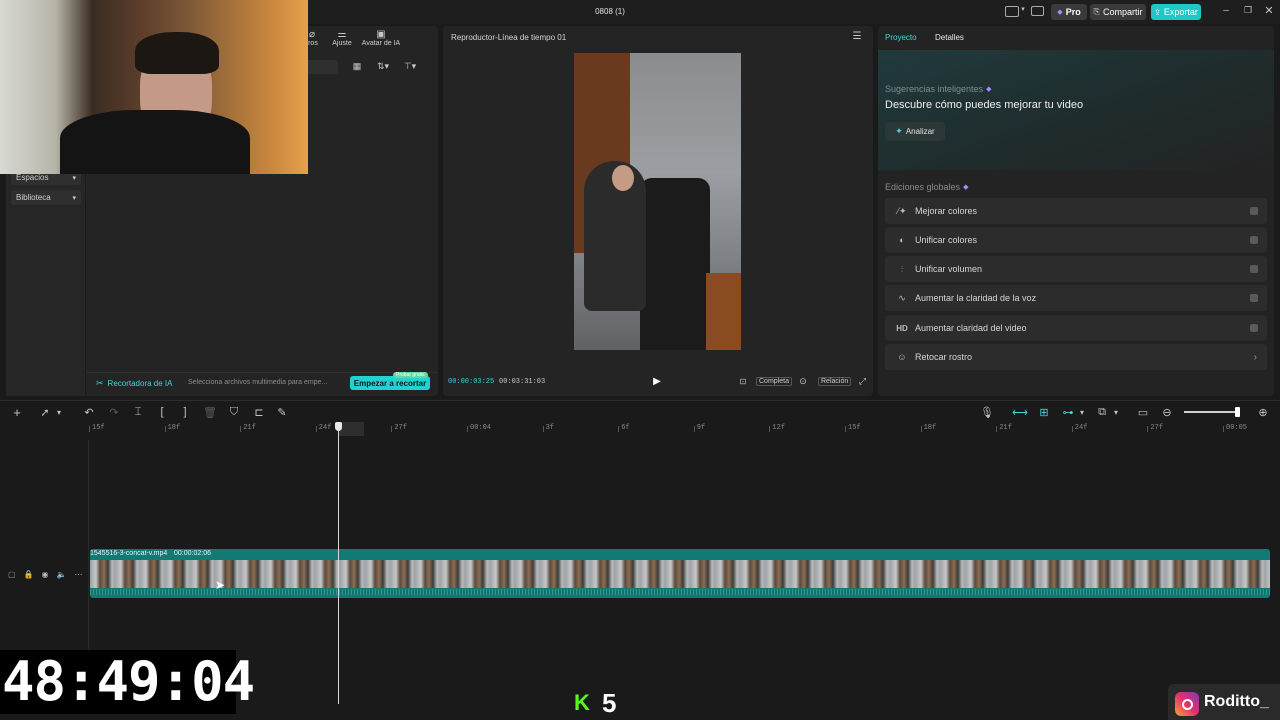 This screenshot has width=1280, height=720. Describe the element at coordinates (1212, 412) in the screenshot. I see `zoom-slider` at that location.